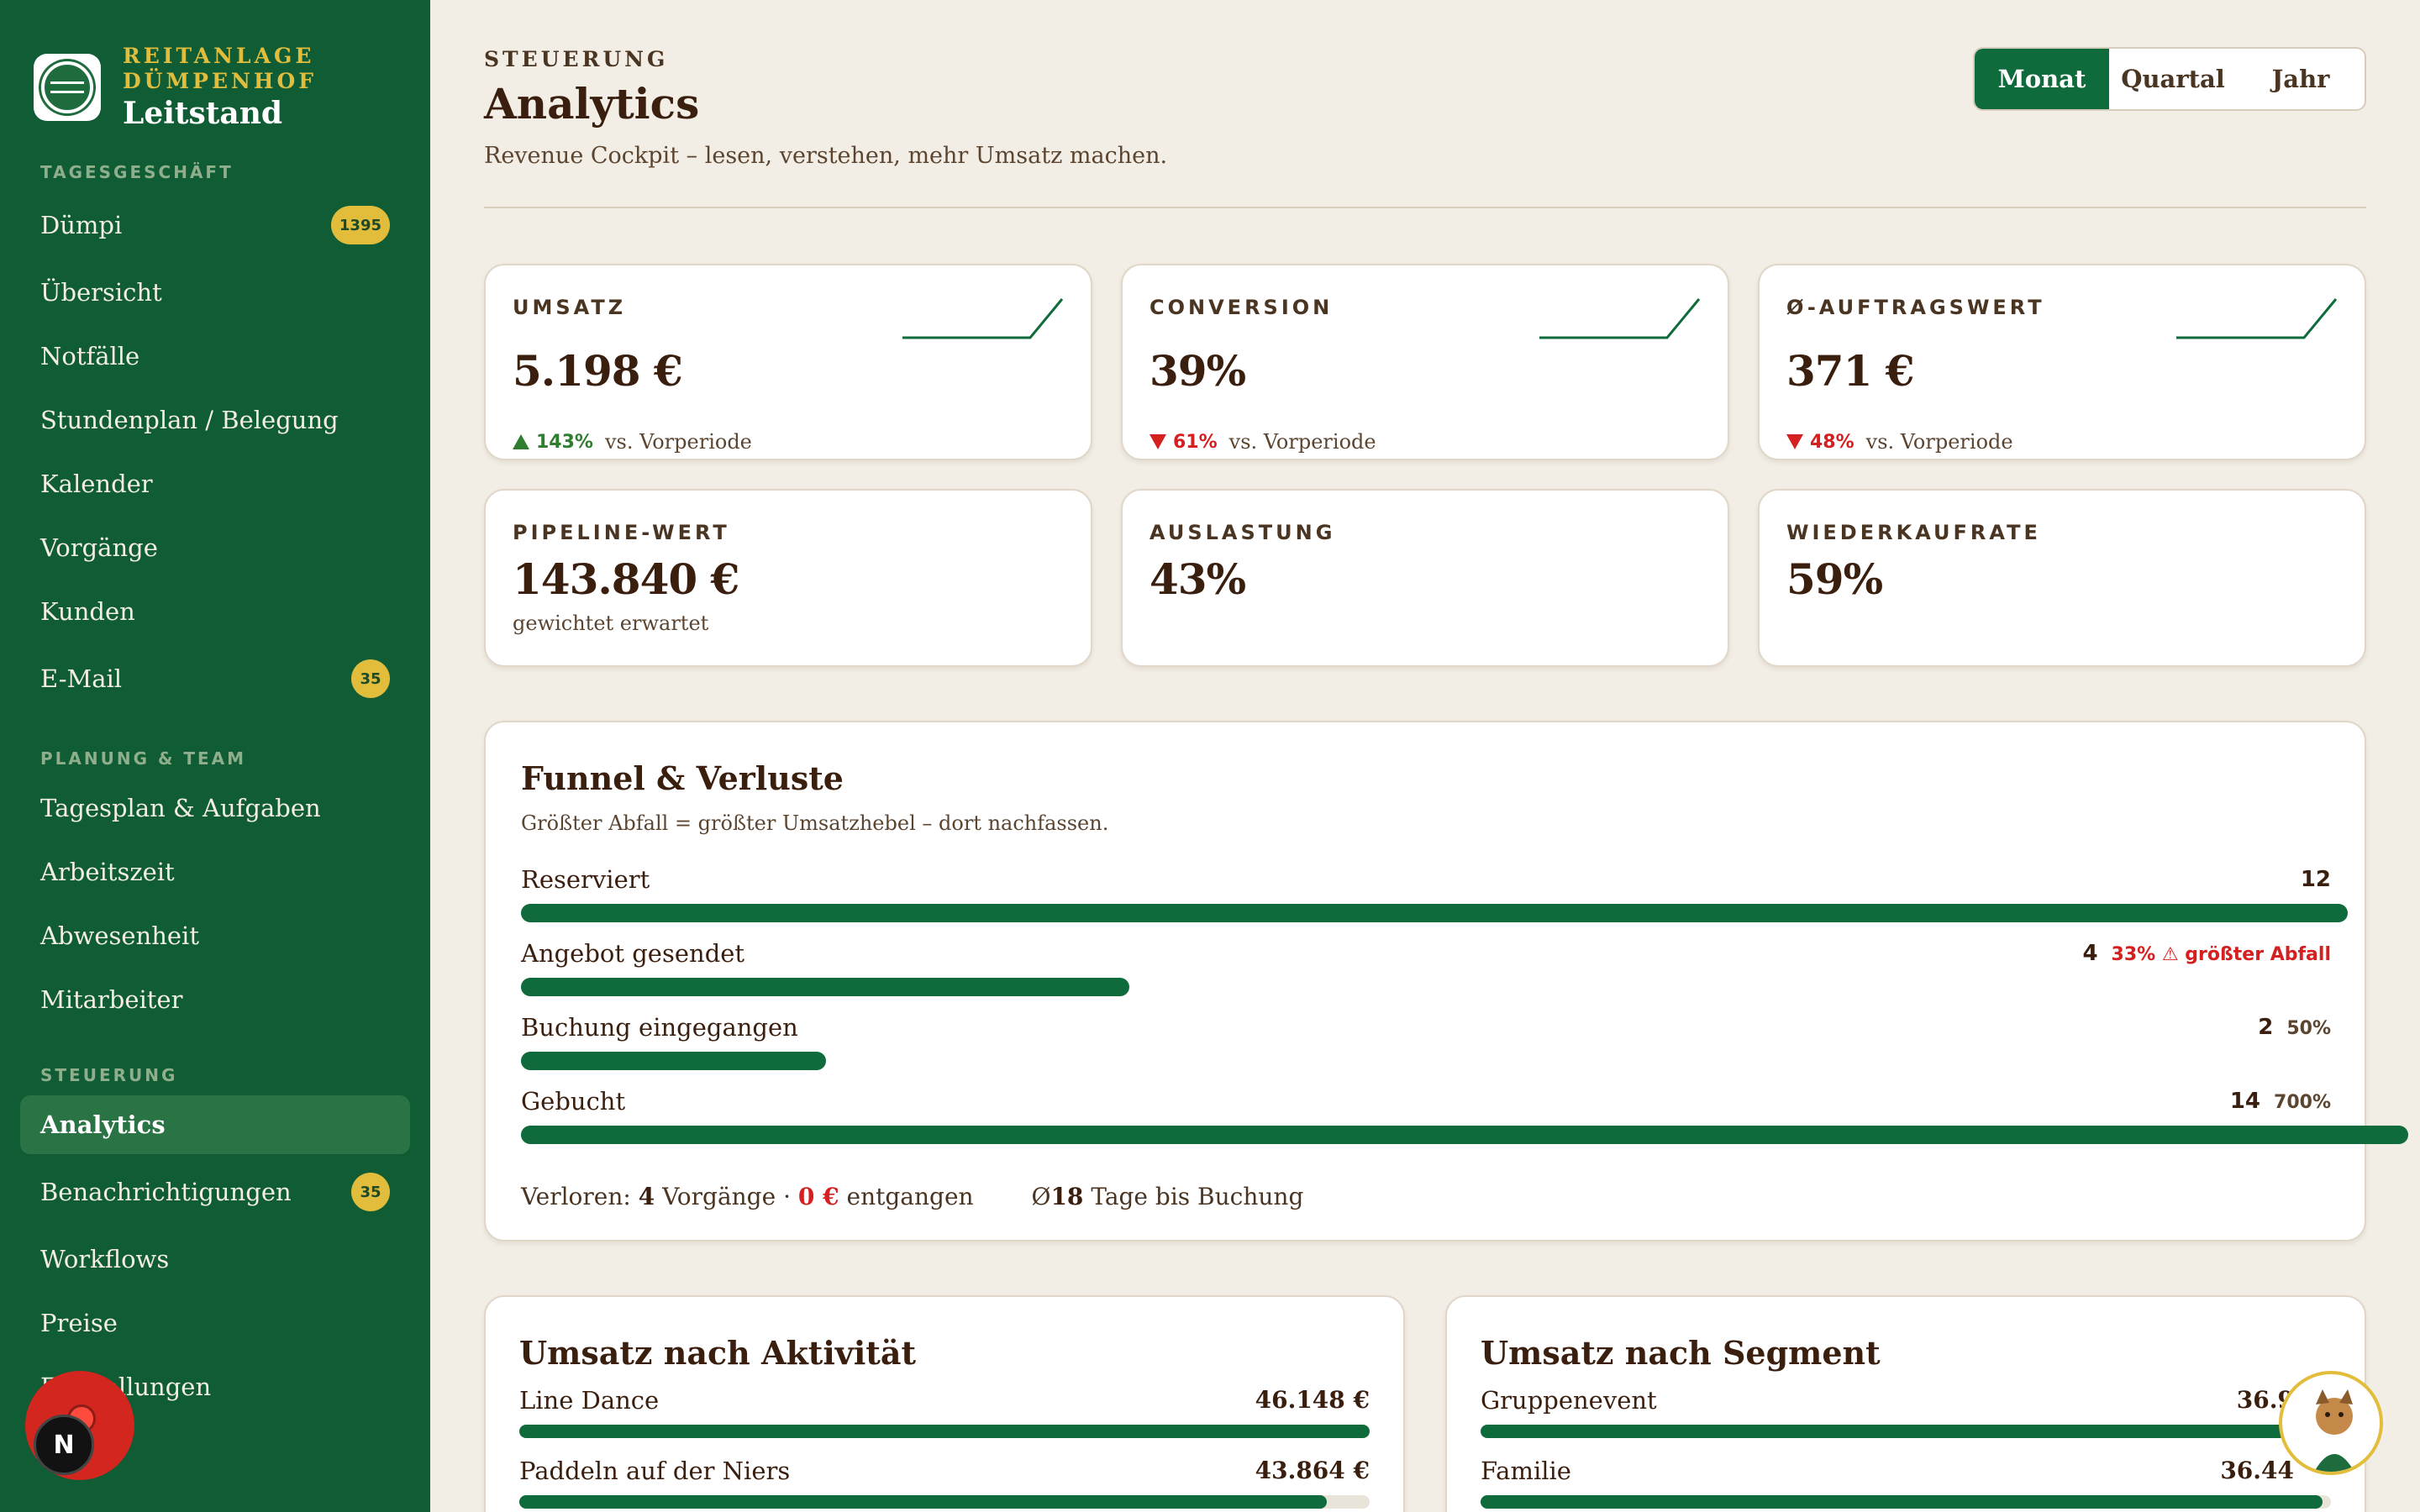 The height and width of the screenshot is (1512, 2420). I want to click on kpi-card-umsatz: UMSATZ 5.198 € 143% vs. Vorperiode, so click(788, 362).